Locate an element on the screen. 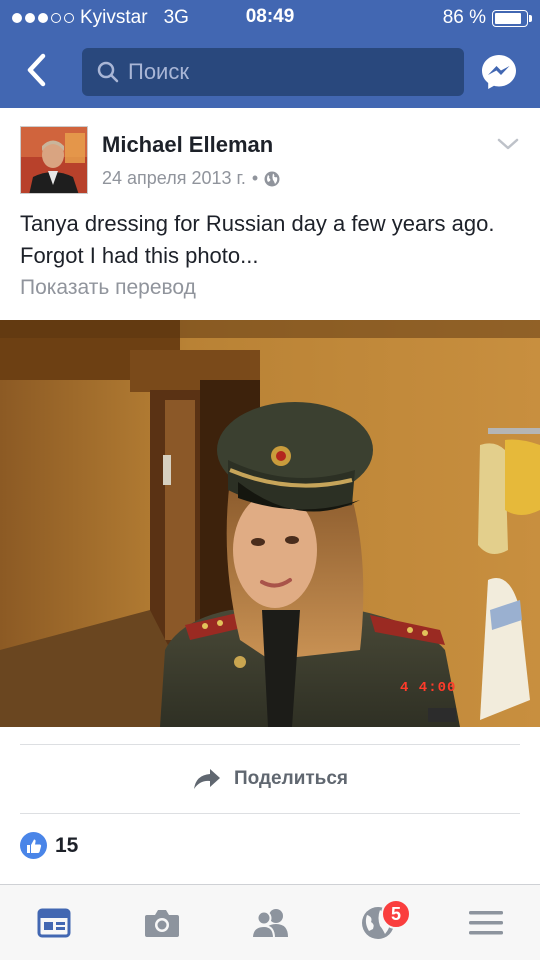 Image resolution: width=540 pixels, height=960 pixels. post-date: 24 апреля 2013 г. is located at coordinates (174, 178).